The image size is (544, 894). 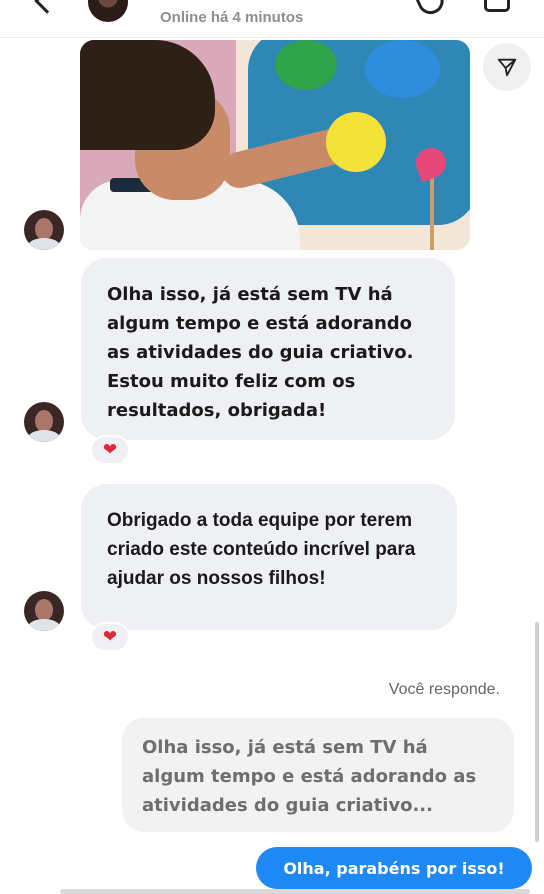 I want to click on home-indicator, so click(x=295, y=891).